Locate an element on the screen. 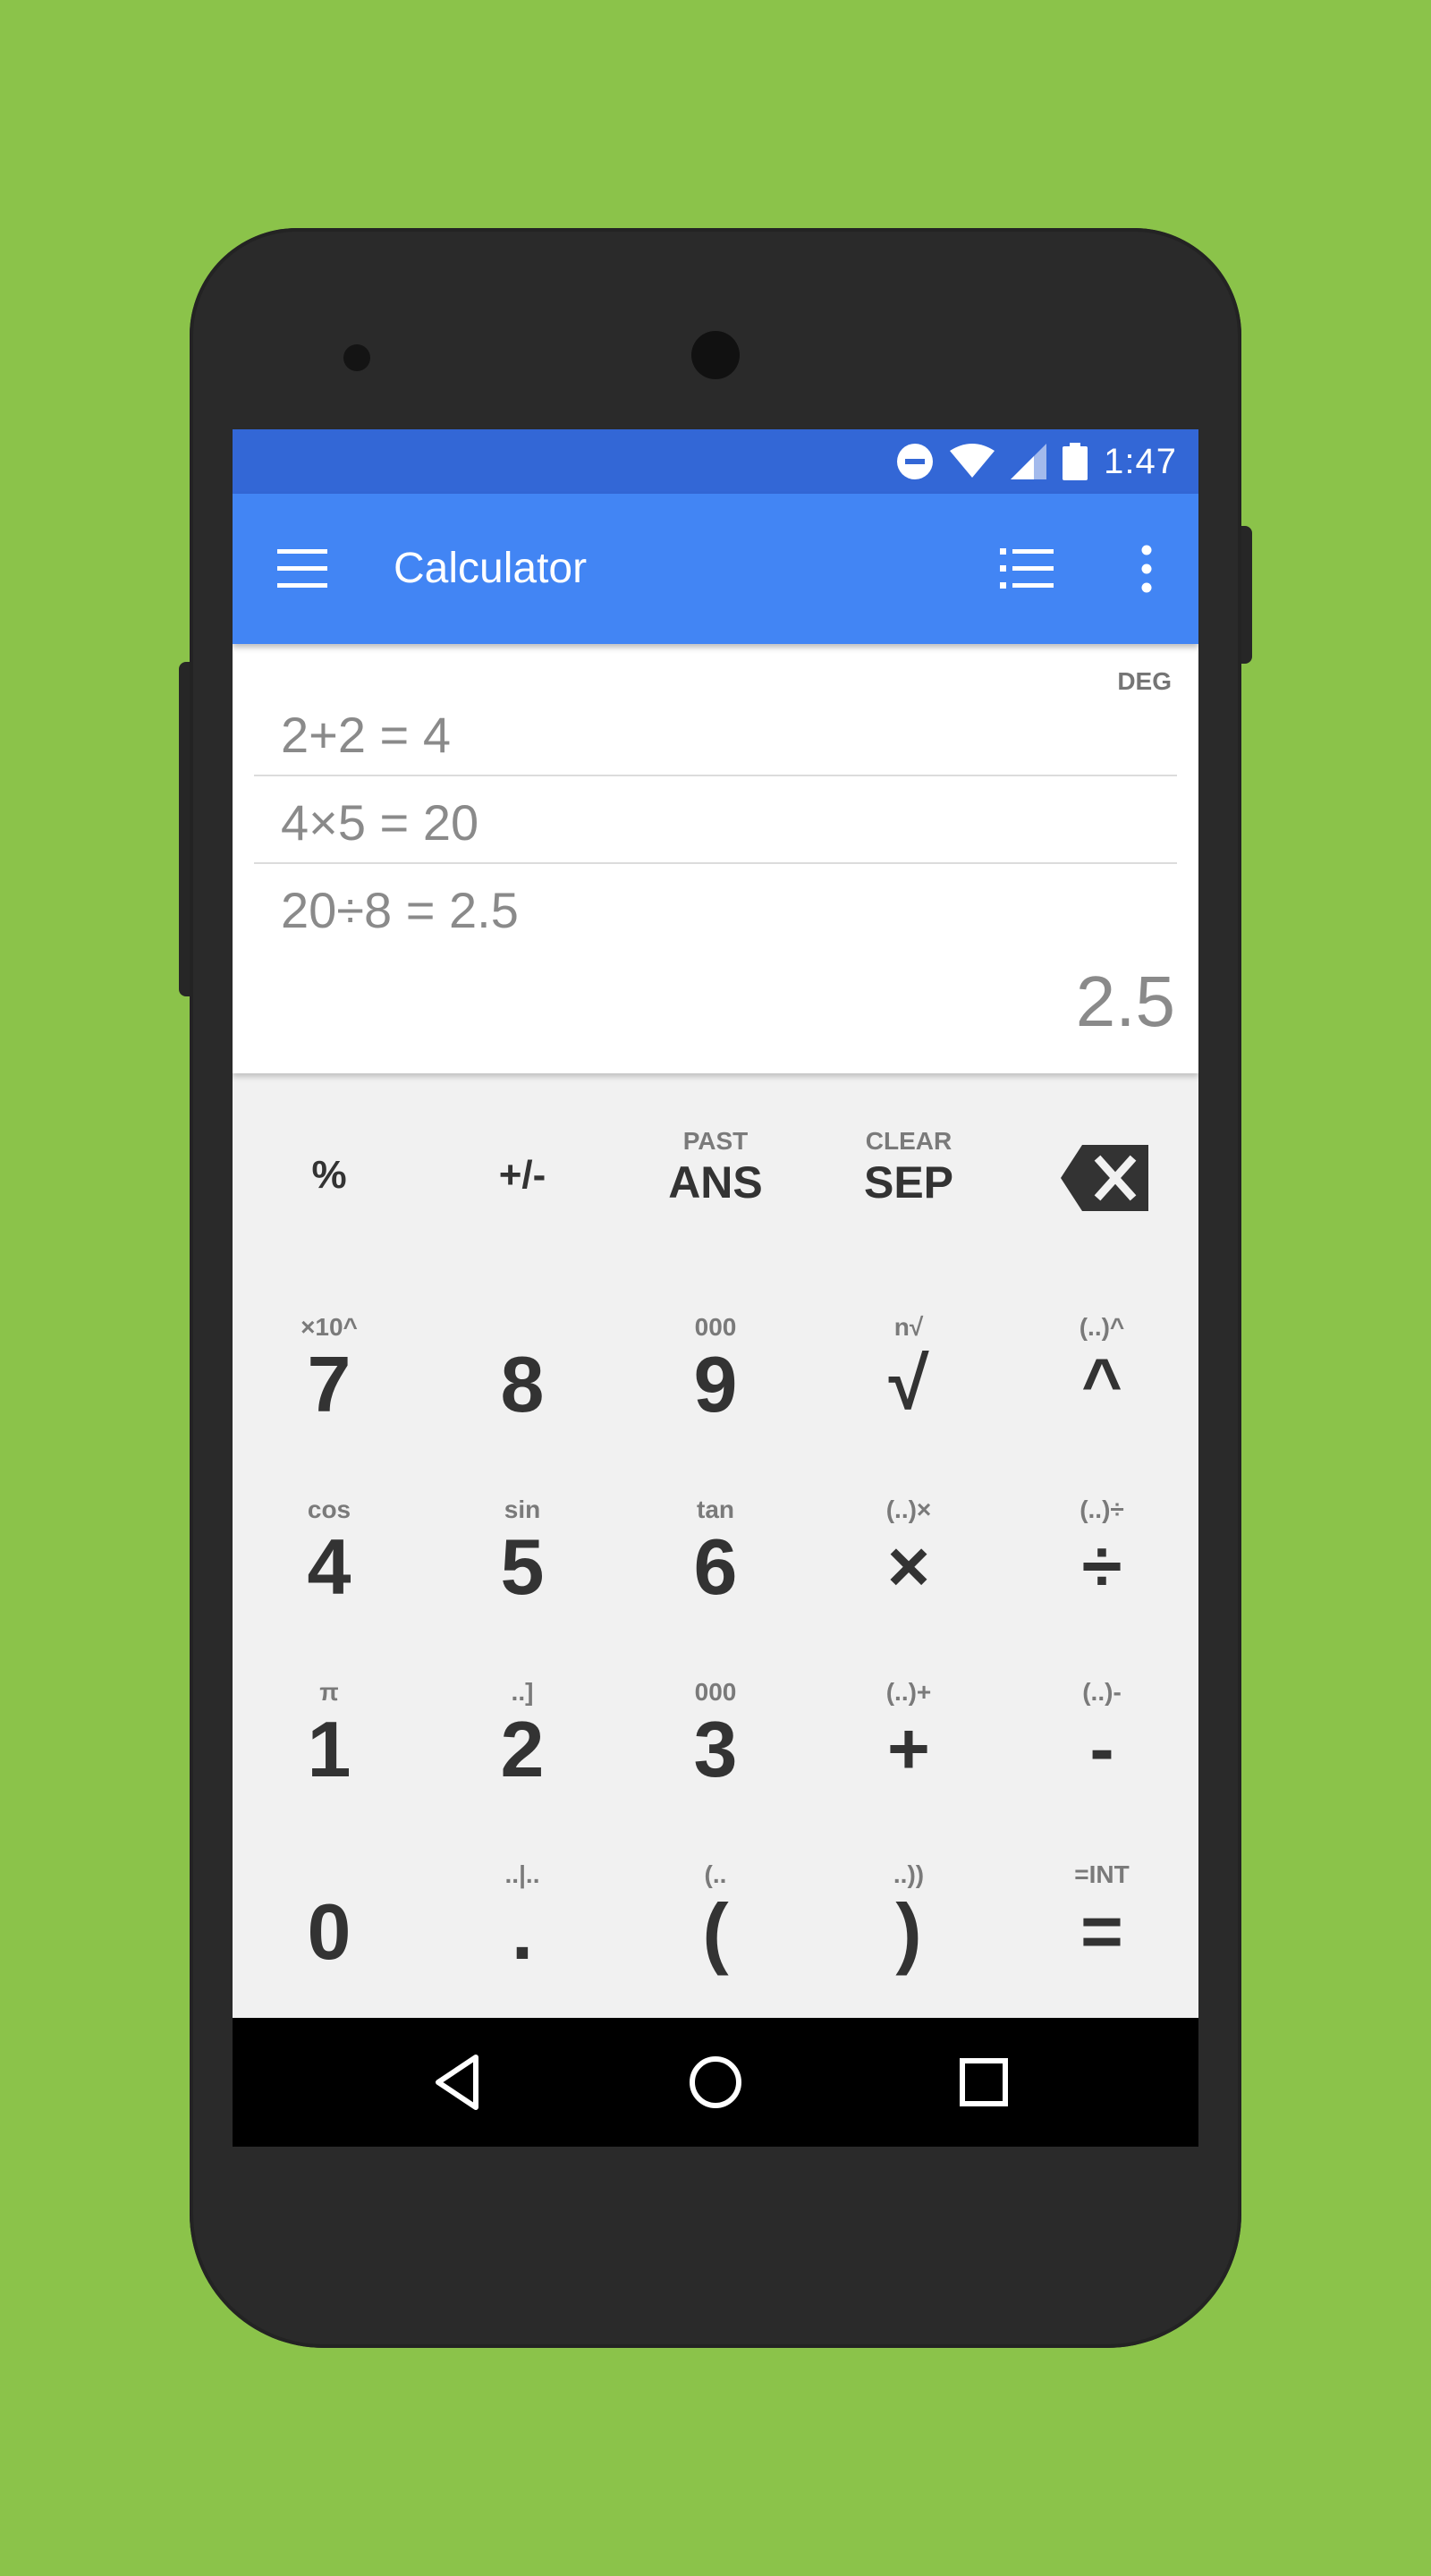 The width and height of the screenshot is (1431, 2576). divide-key: (..)÷ ÷ is located at coordinates (1101, 1554).